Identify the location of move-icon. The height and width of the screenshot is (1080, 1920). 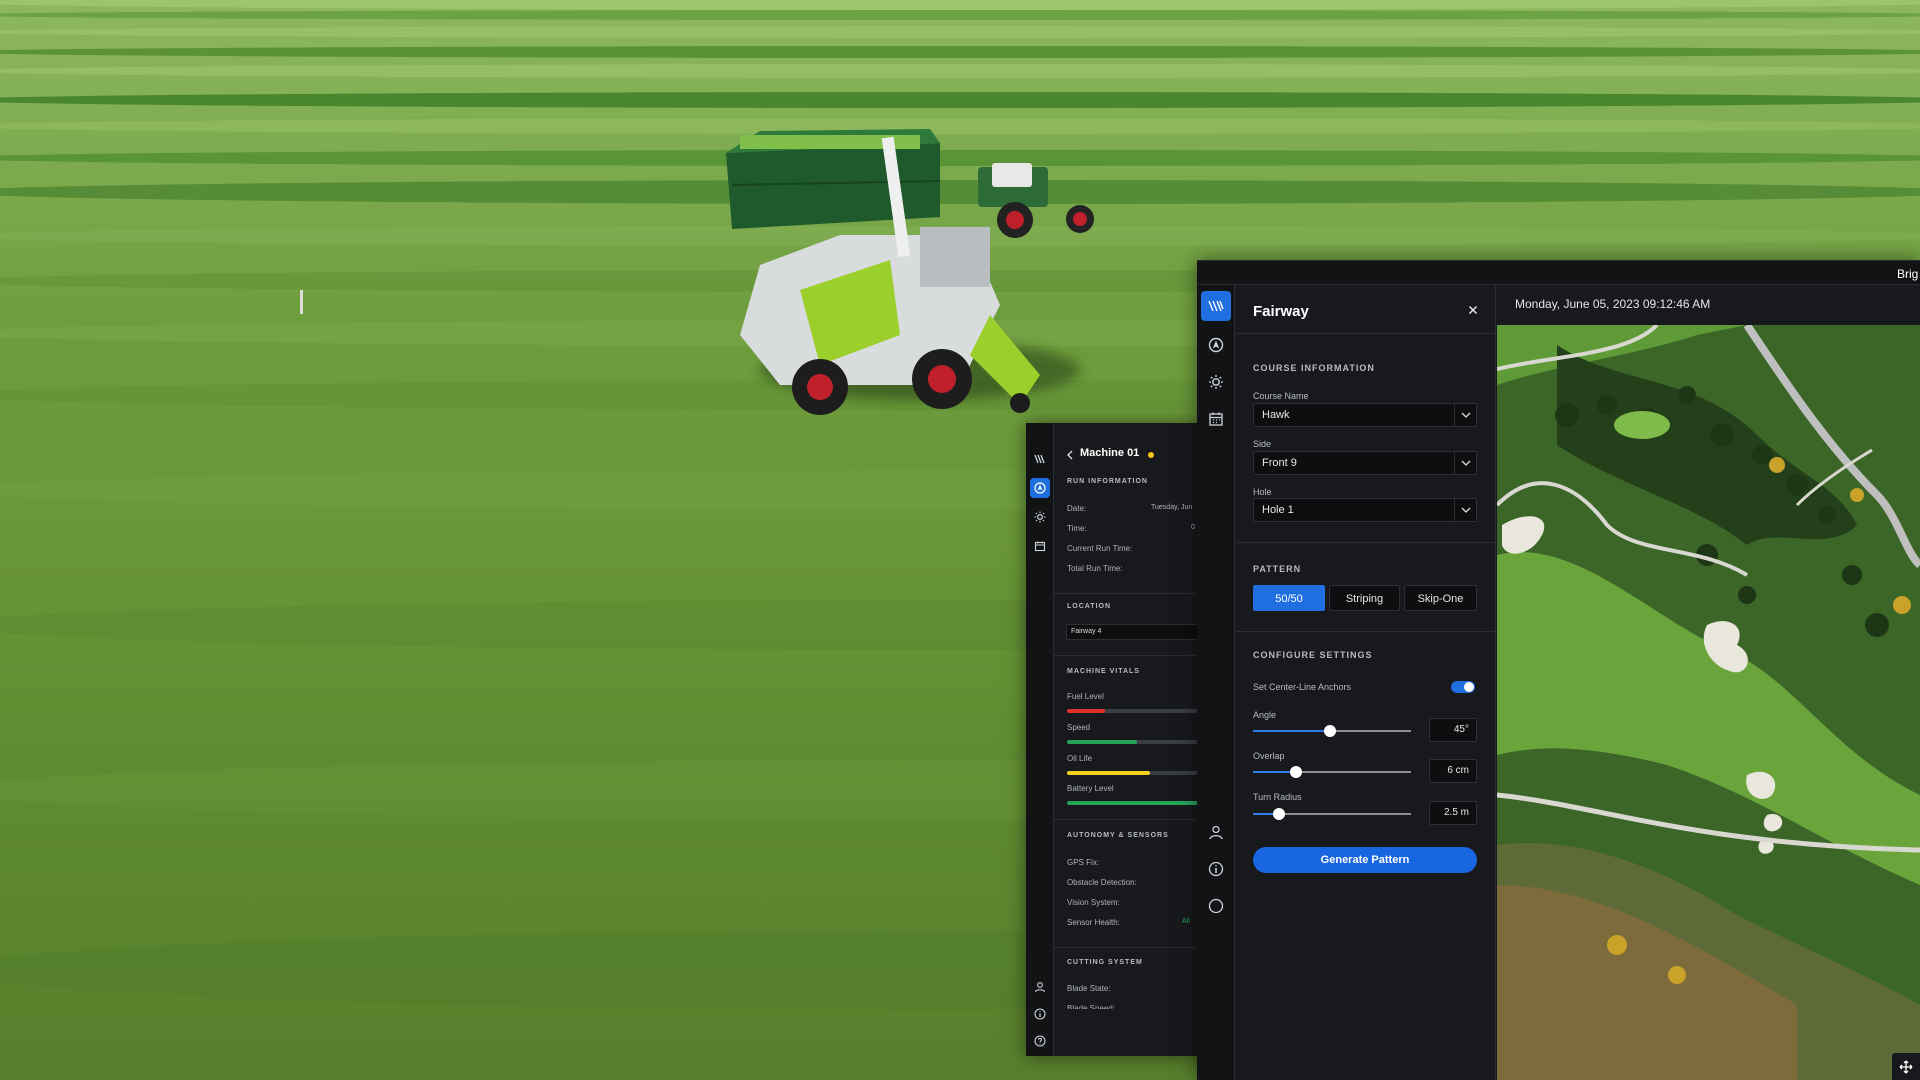
(1906, 1066).